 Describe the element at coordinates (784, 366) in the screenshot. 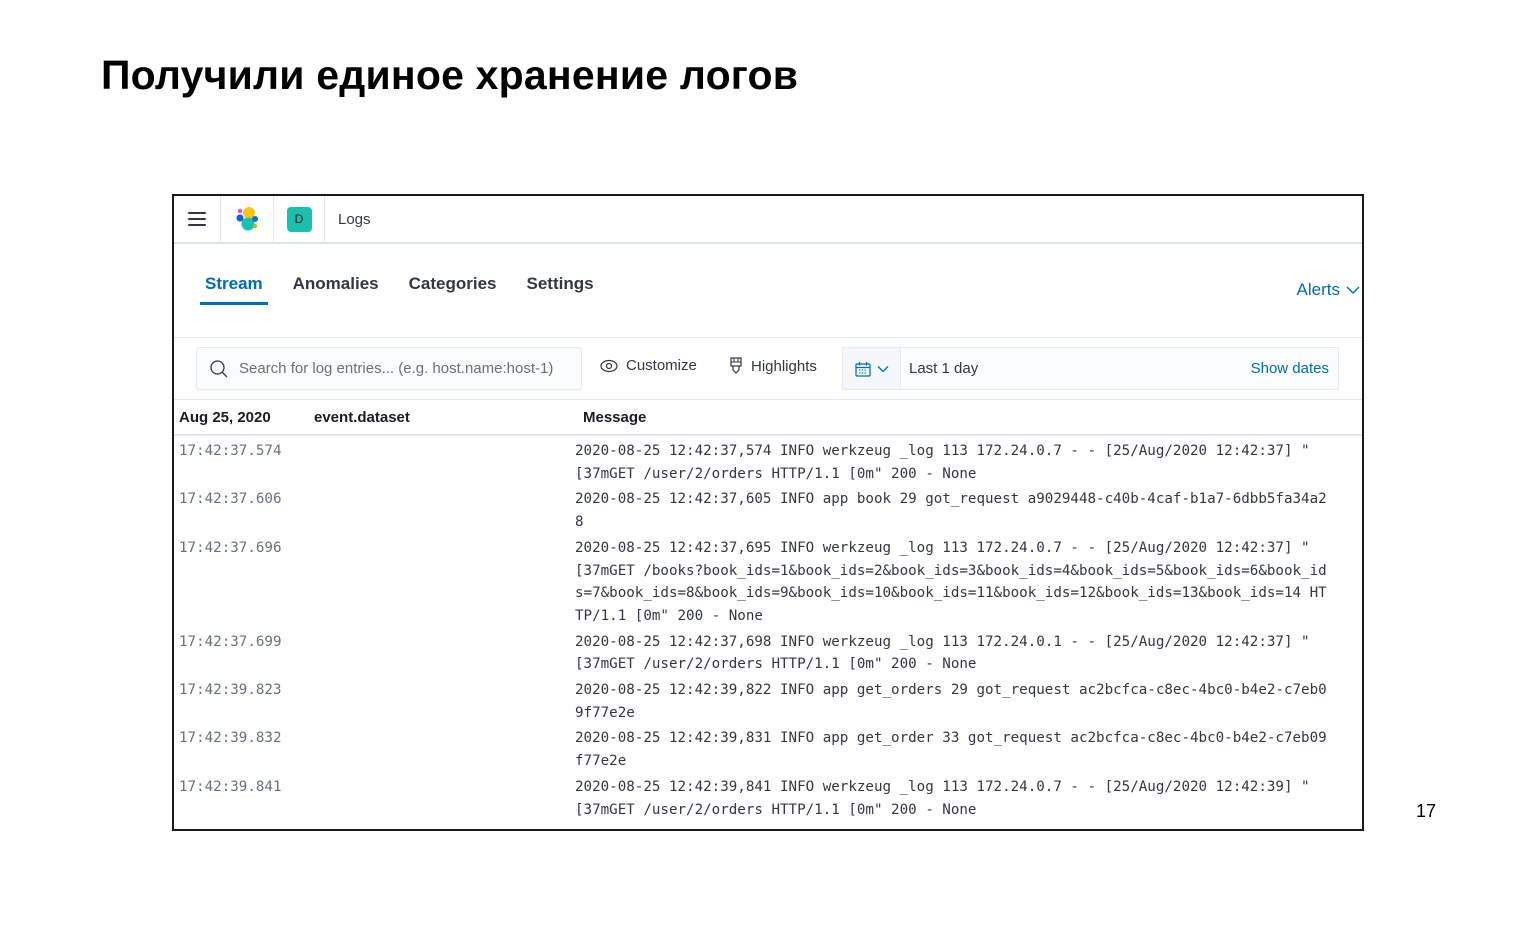

I see `highlights-label: Highlights` at that location.